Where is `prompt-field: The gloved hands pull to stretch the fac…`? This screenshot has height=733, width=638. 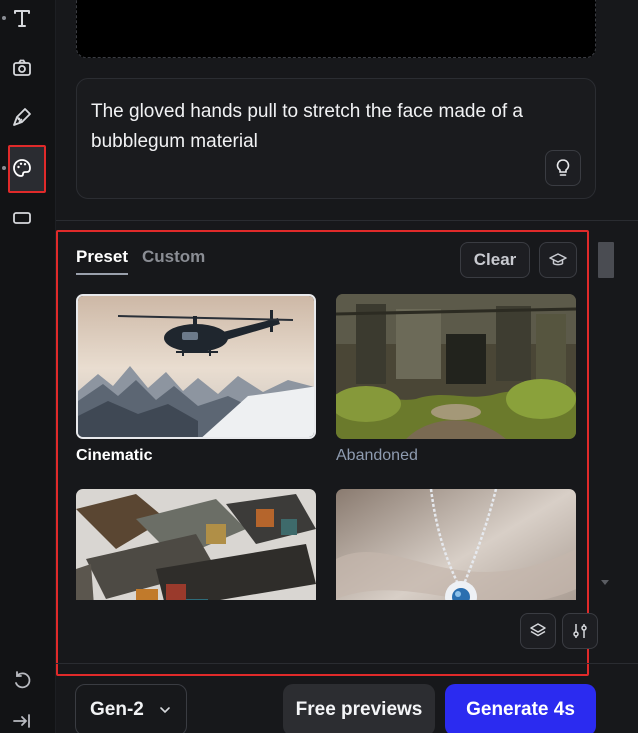
prompt-field: The gloved hands pull to stretch the fac… is located at coordinates (336, 138).